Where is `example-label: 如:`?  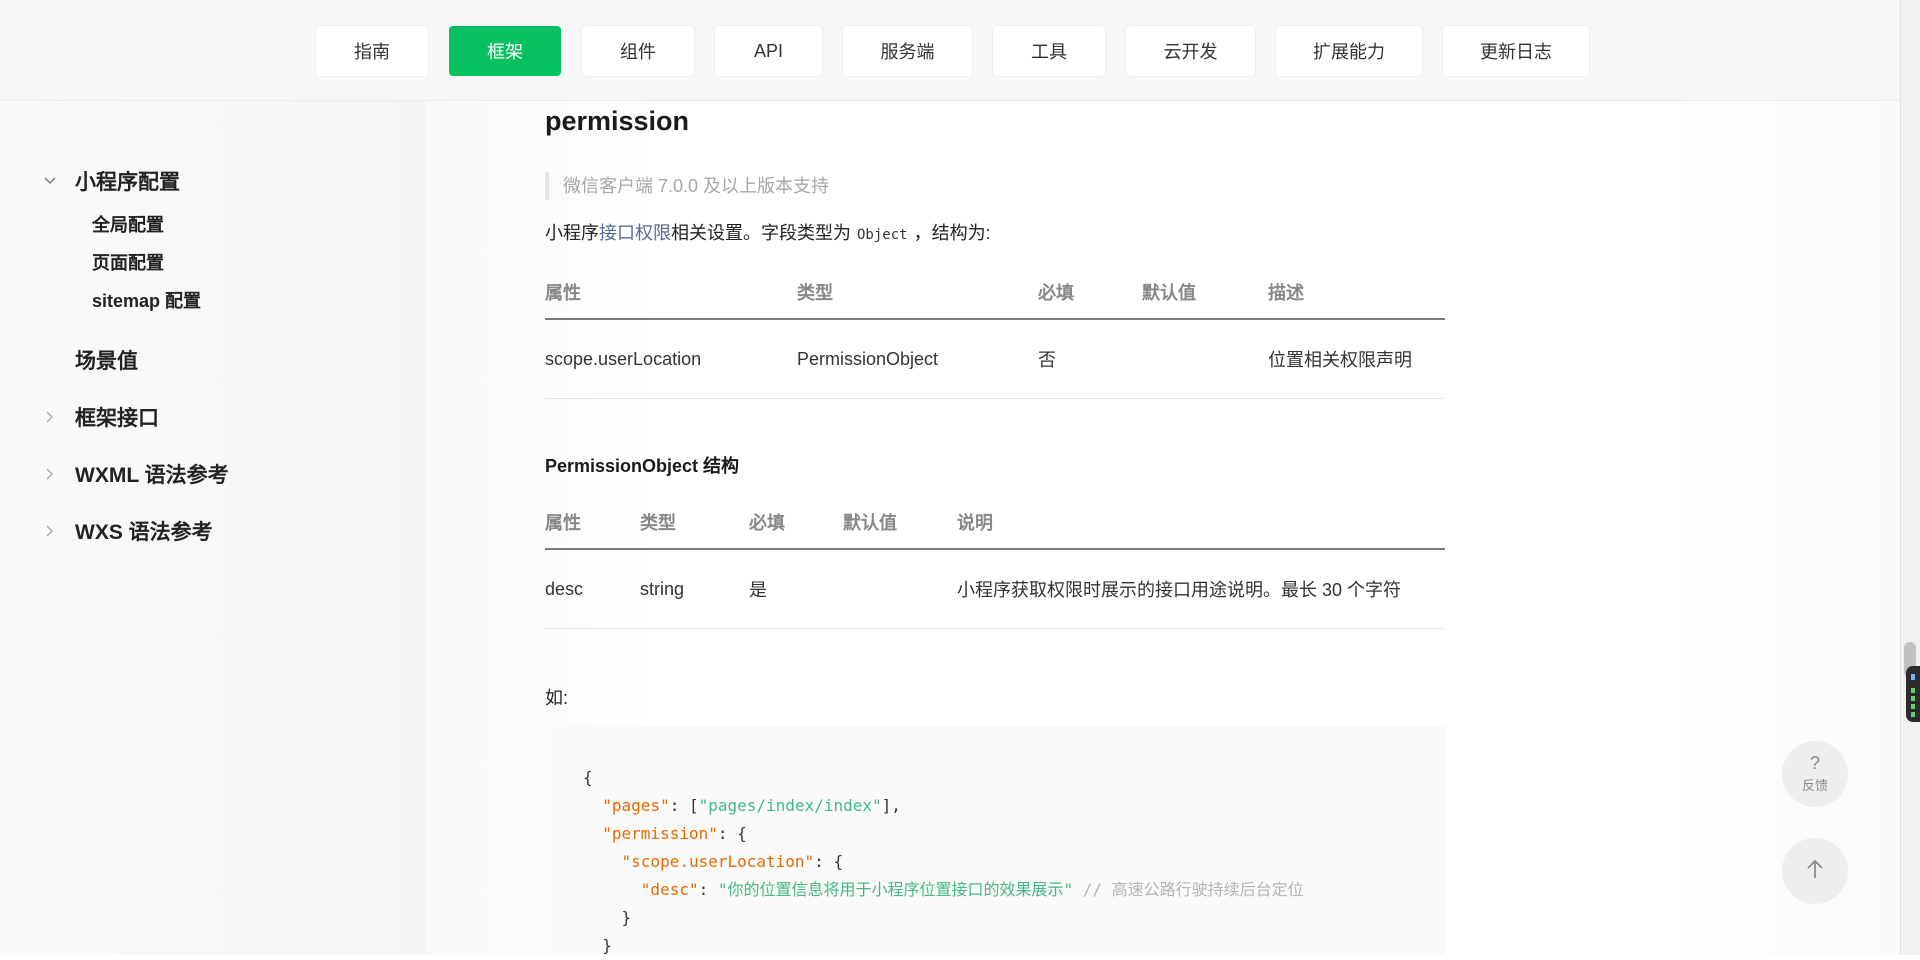
example-label: 如: is located at coordinates (557, 698).